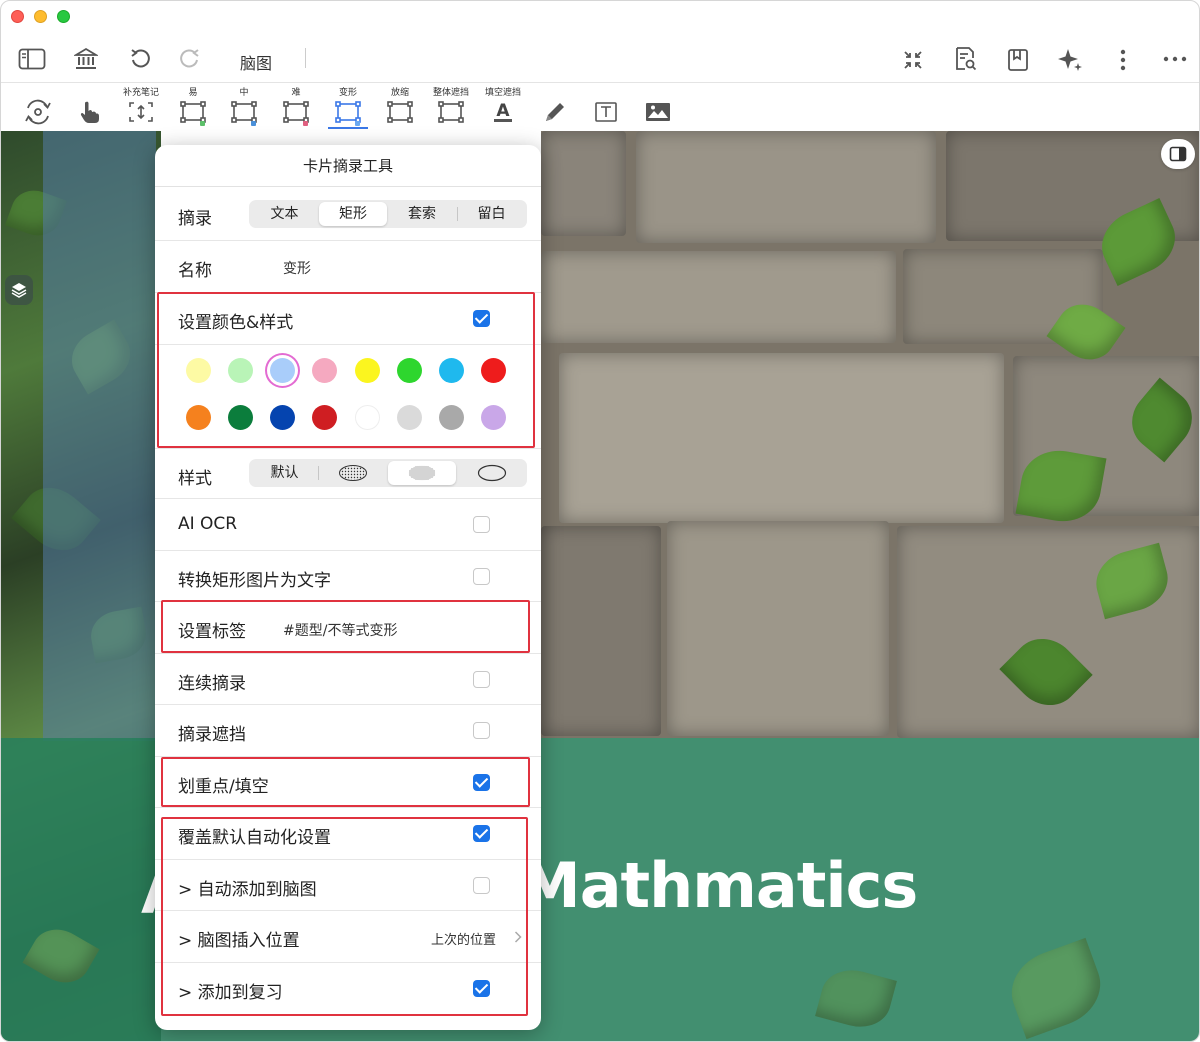 This screenshot has width=1200, height=1042. I want to click on override-checkbox, so click(481, 833).